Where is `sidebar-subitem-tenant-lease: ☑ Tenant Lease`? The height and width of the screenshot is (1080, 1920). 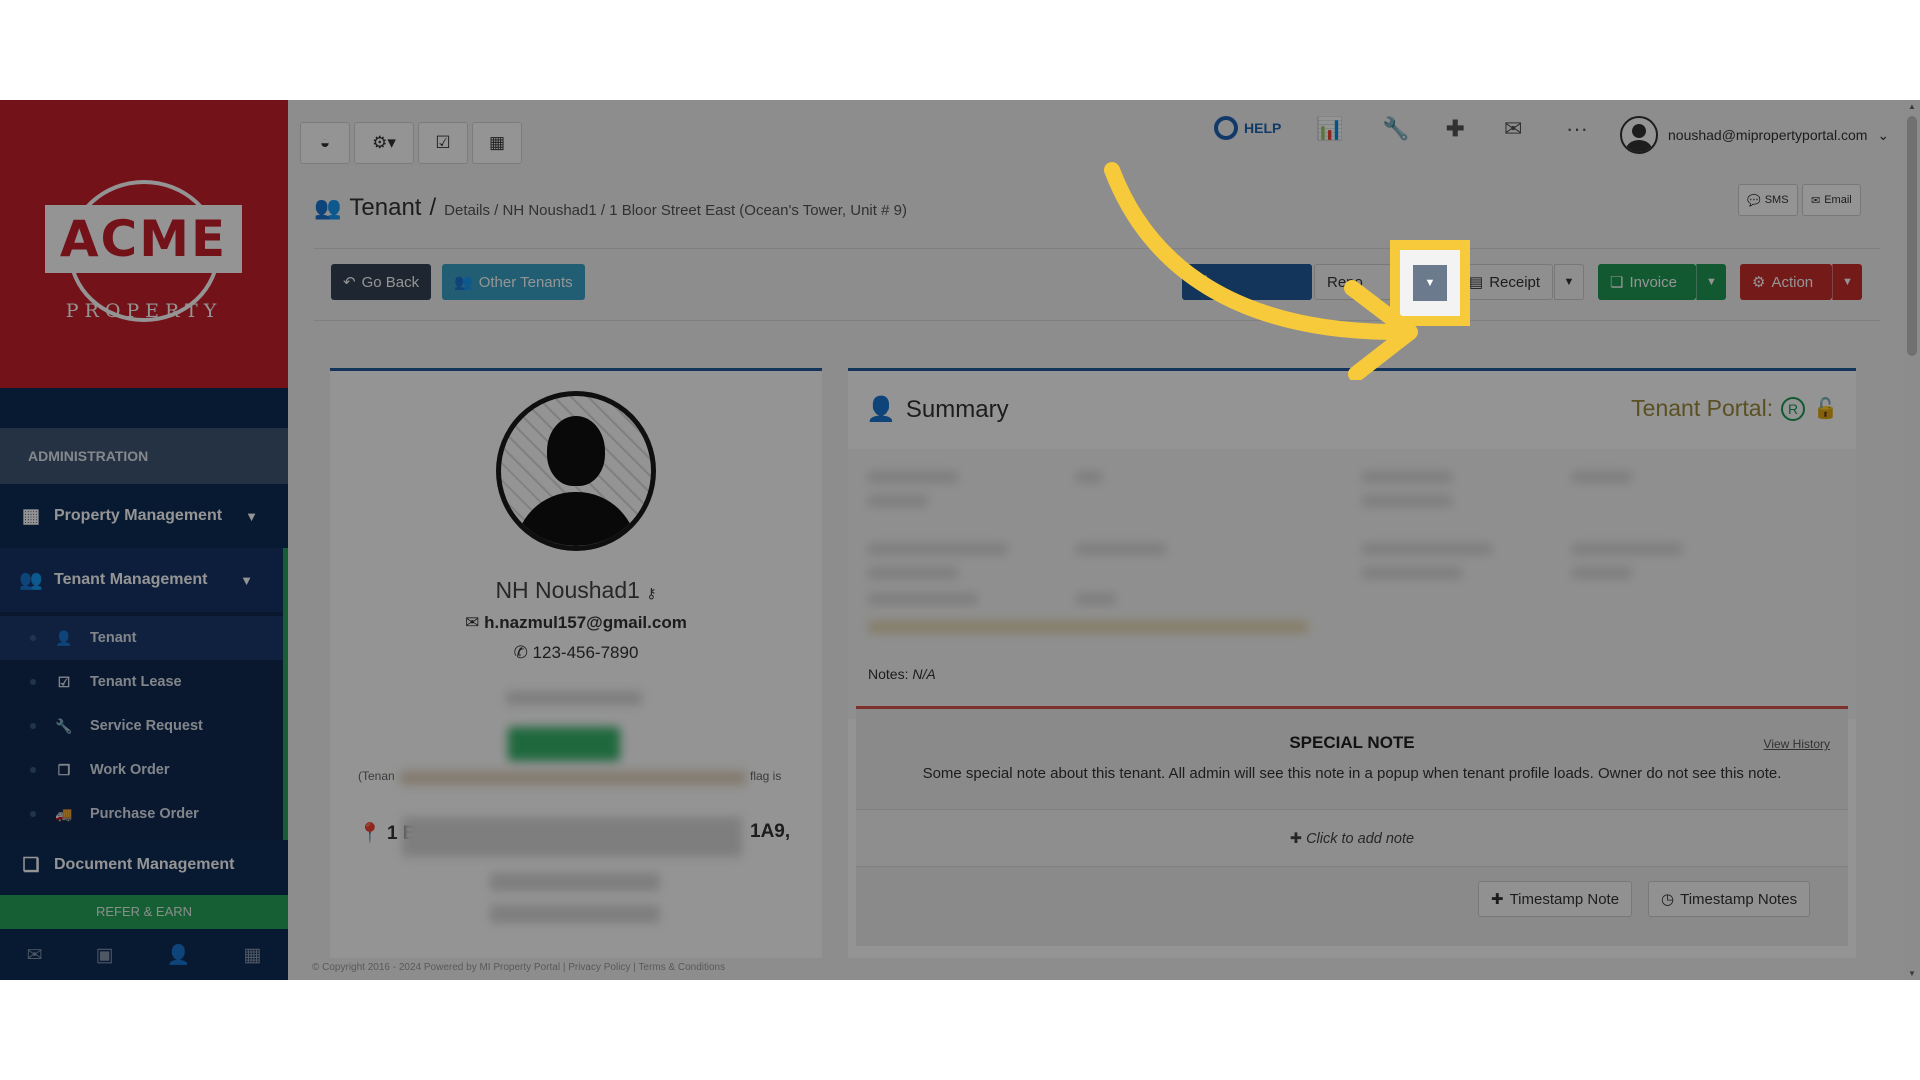
sidebar-subitem-tenant-lease: ☑ Tenant Lease is located at coordinates (141, 682).